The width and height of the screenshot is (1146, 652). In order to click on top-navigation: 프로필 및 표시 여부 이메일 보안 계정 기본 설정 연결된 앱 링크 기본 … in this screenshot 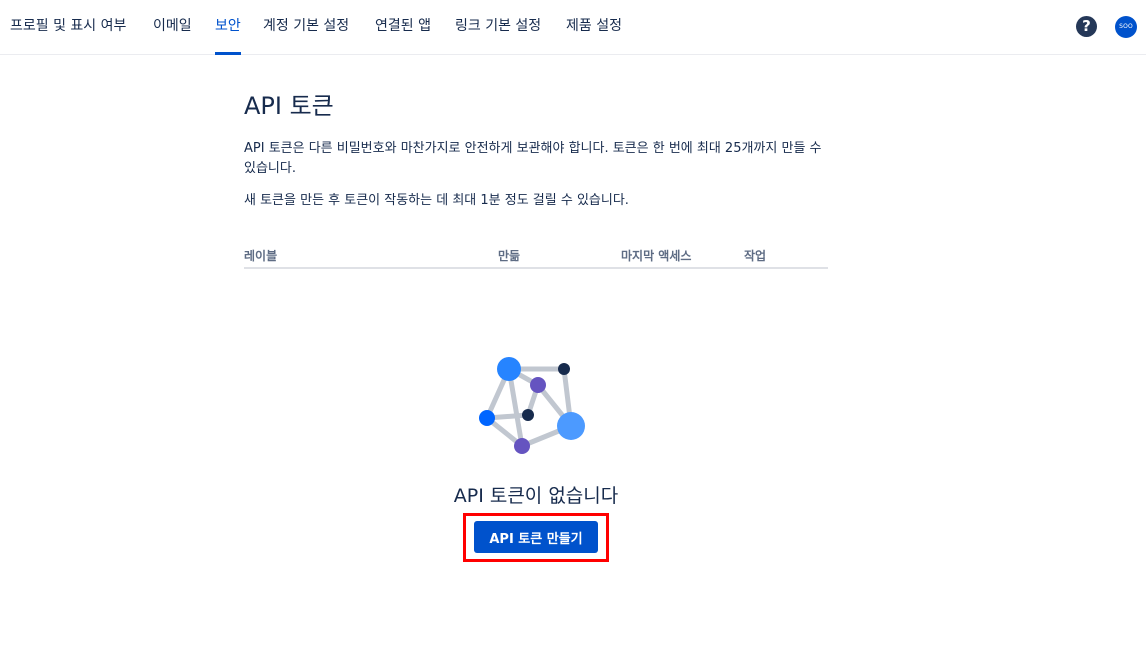, I will do `click(573, 27)`.